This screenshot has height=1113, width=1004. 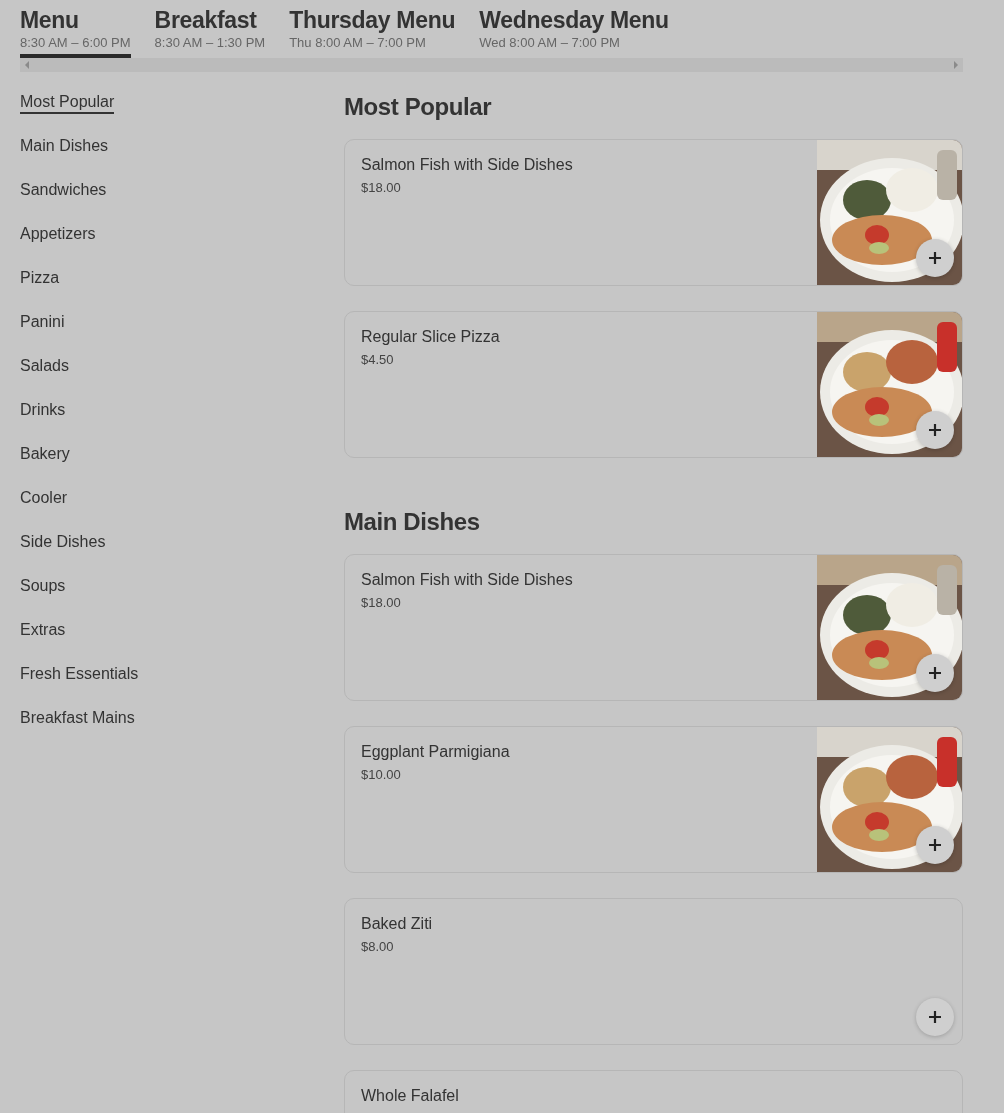 What do you see at coordinates (210, 32) in the screenshot?
I see `menu-tab: Breakfast 8:30 AM – 1:30 PM` at bounding box center [210, 32].